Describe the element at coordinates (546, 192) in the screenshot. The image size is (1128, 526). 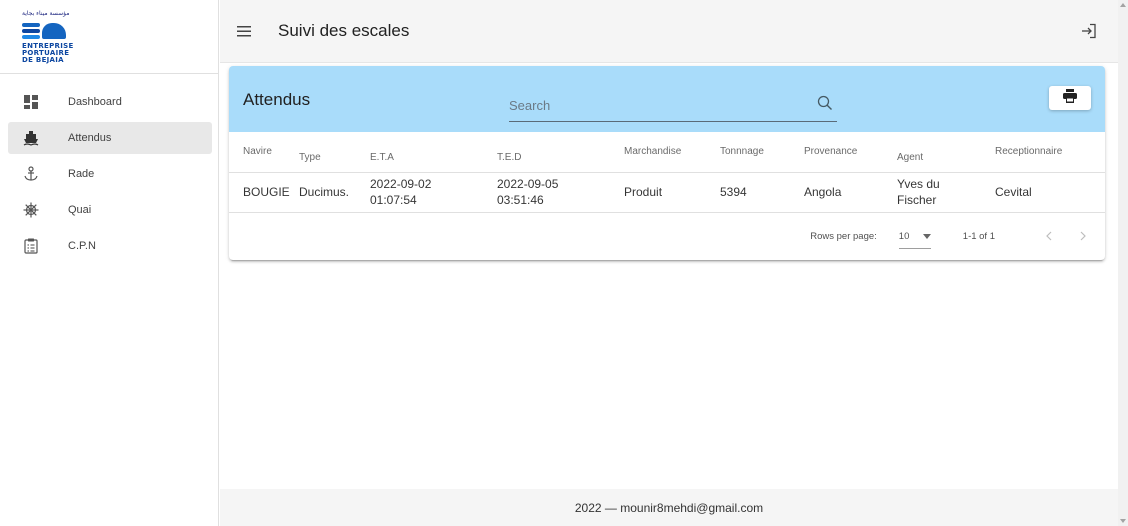
I see `cell-ted: 2022-09-05 03:51:46` at that location.